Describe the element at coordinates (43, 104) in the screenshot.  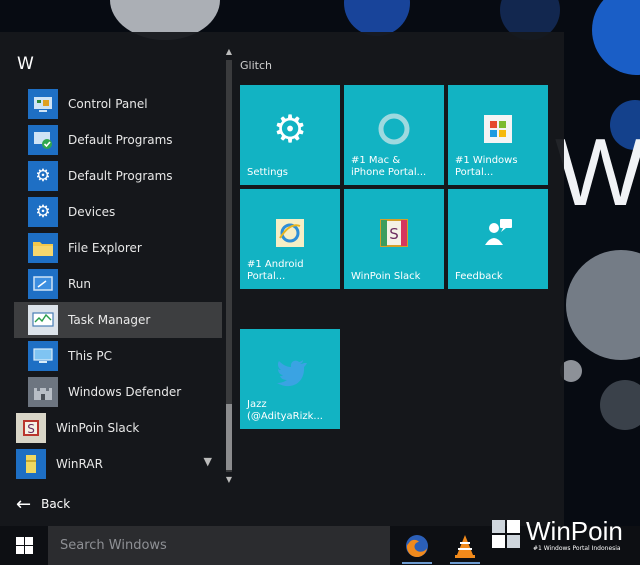
I see `control-panel-icon` at that location.